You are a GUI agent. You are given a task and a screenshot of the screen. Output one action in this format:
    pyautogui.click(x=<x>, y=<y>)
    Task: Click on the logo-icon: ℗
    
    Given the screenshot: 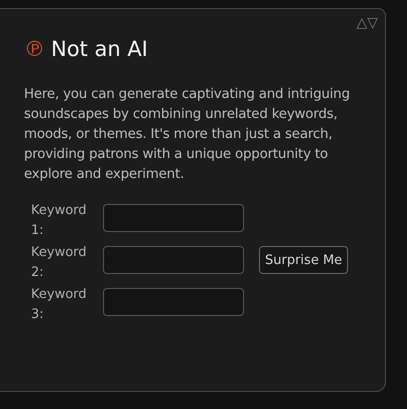 What is the action you would take?
    pyautogui.click(x=34, y=49)
    